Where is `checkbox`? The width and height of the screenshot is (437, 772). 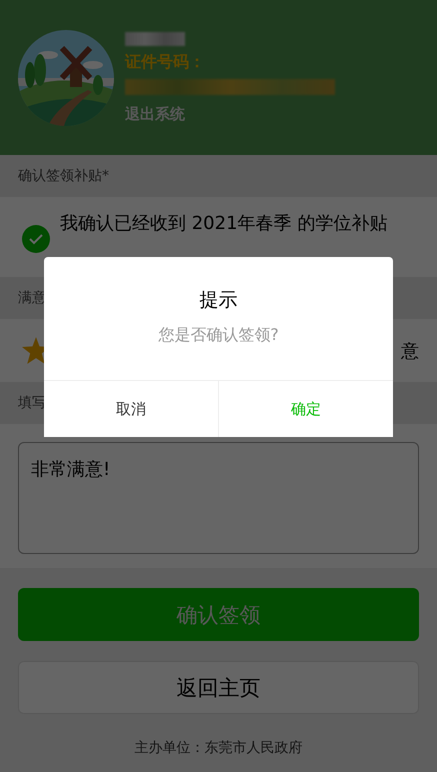
checkbox is located at coordinates (36, 239).